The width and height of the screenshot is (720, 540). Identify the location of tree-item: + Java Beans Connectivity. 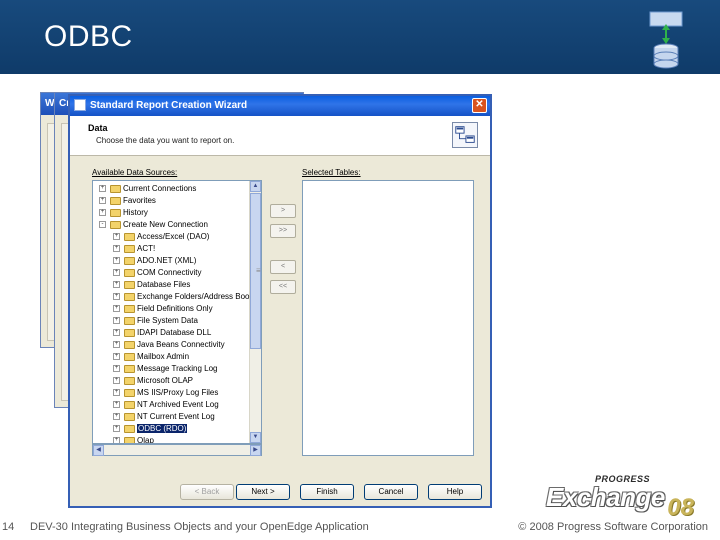
(169, 345).